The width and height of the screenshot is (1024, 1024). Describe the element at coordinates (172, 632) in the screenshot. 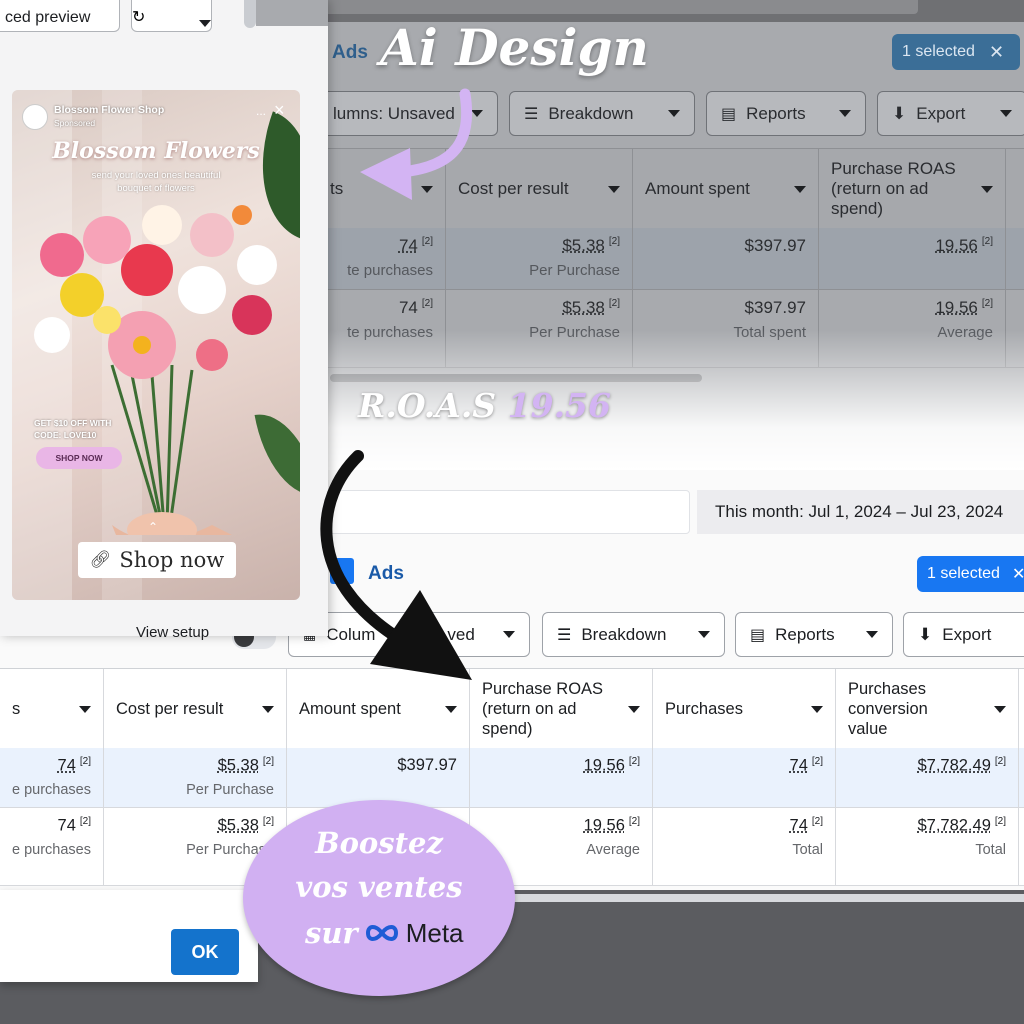

I see `view-setup-label: View setup` at that location.